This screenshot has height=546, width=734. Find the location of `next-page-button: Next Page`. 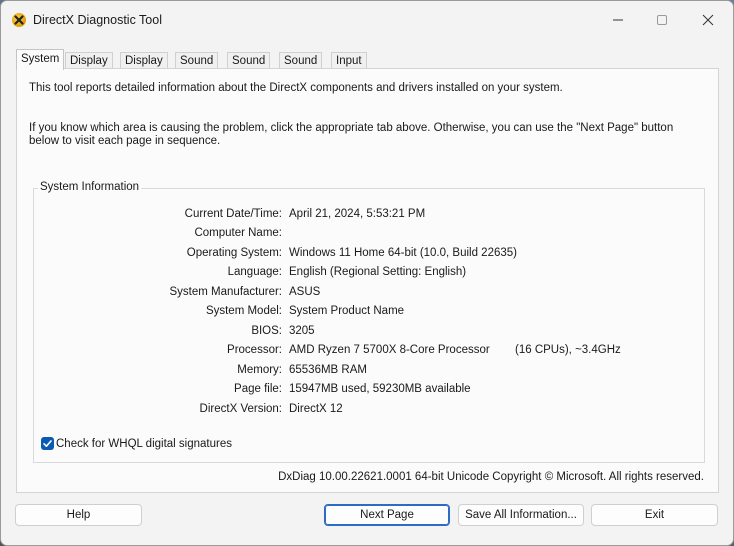

next-page-button: Next Page is located at coordinates (387, 515).